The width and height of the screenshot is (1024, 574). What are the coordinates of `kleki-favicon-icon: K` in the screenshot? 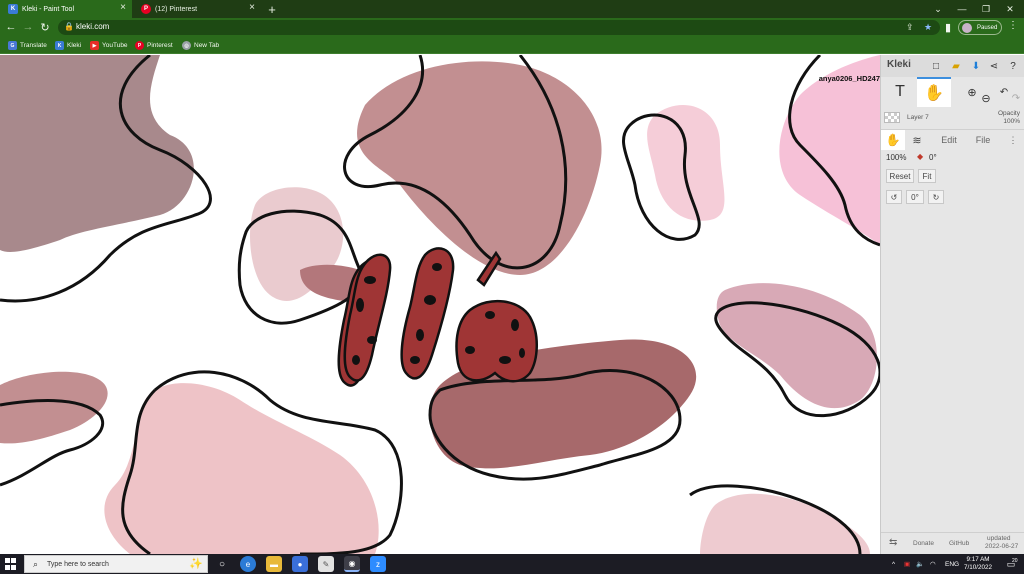 It's located at (13, 9).